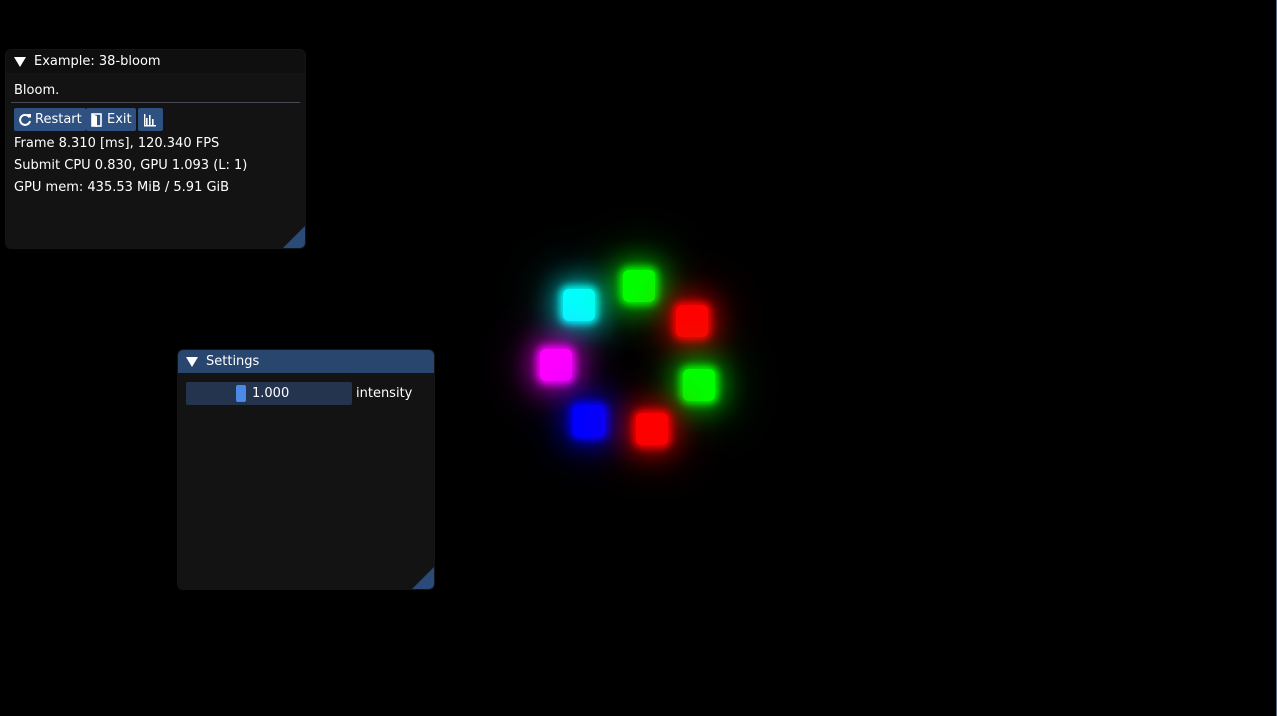 The width and height of the screenshot is (1277, 716). Describe the element at coordinates (117, 143) in the screenshot. I see `frame-stats: Frame 8.310 [ms], 120.340 FPS` at that location.